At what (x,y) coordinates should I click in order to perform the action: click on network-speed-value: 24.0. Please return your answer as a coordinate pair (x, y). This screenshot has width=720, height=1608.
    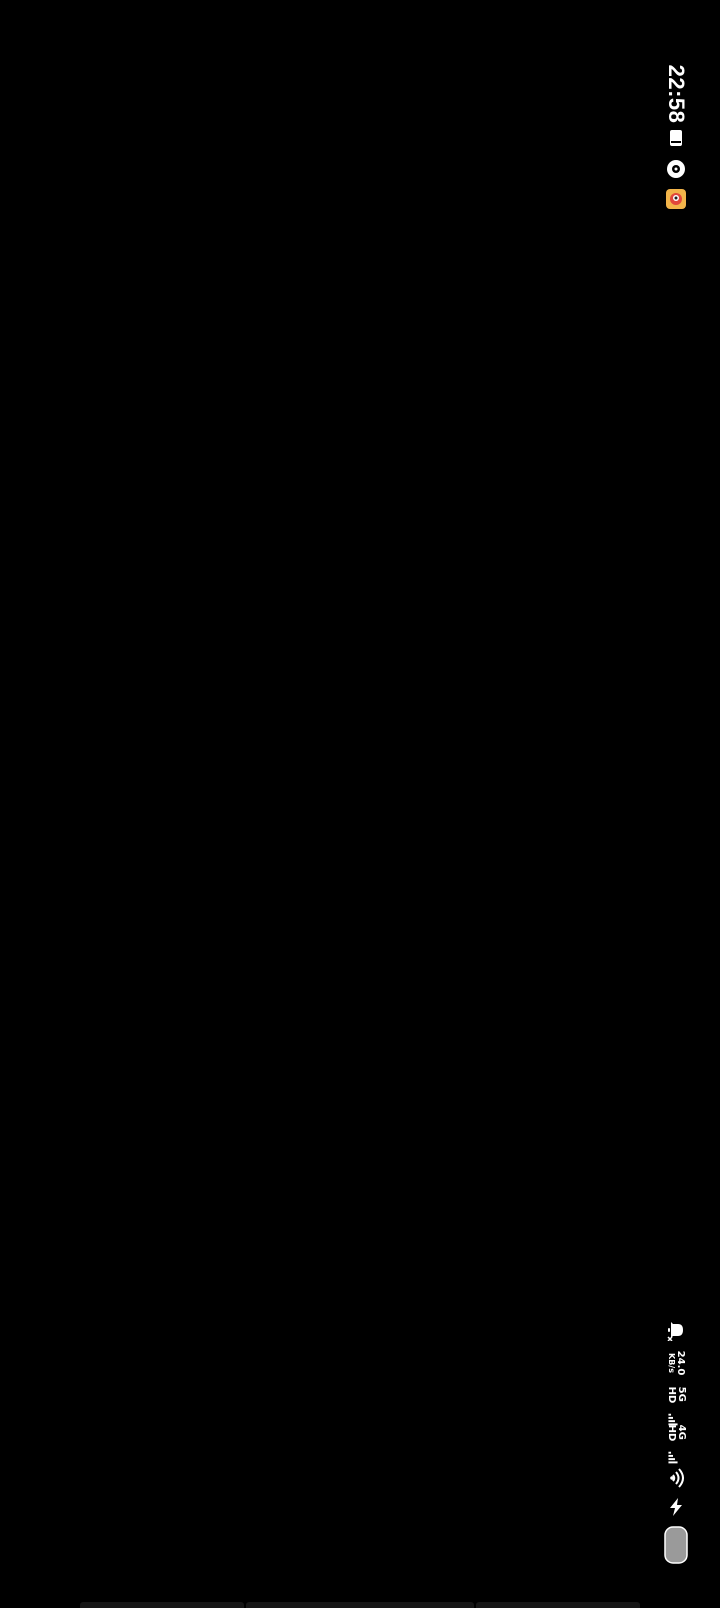
    Looking at the image, I should click on (680, 1363).